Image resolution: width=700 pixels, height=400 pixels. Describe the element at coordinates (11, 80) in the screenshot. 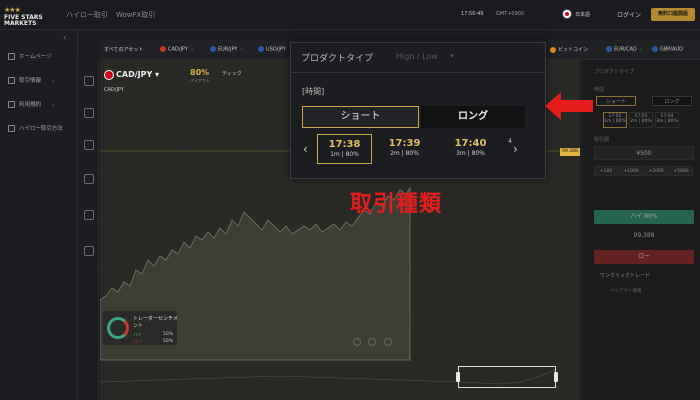

I see `info-icon` at that location.